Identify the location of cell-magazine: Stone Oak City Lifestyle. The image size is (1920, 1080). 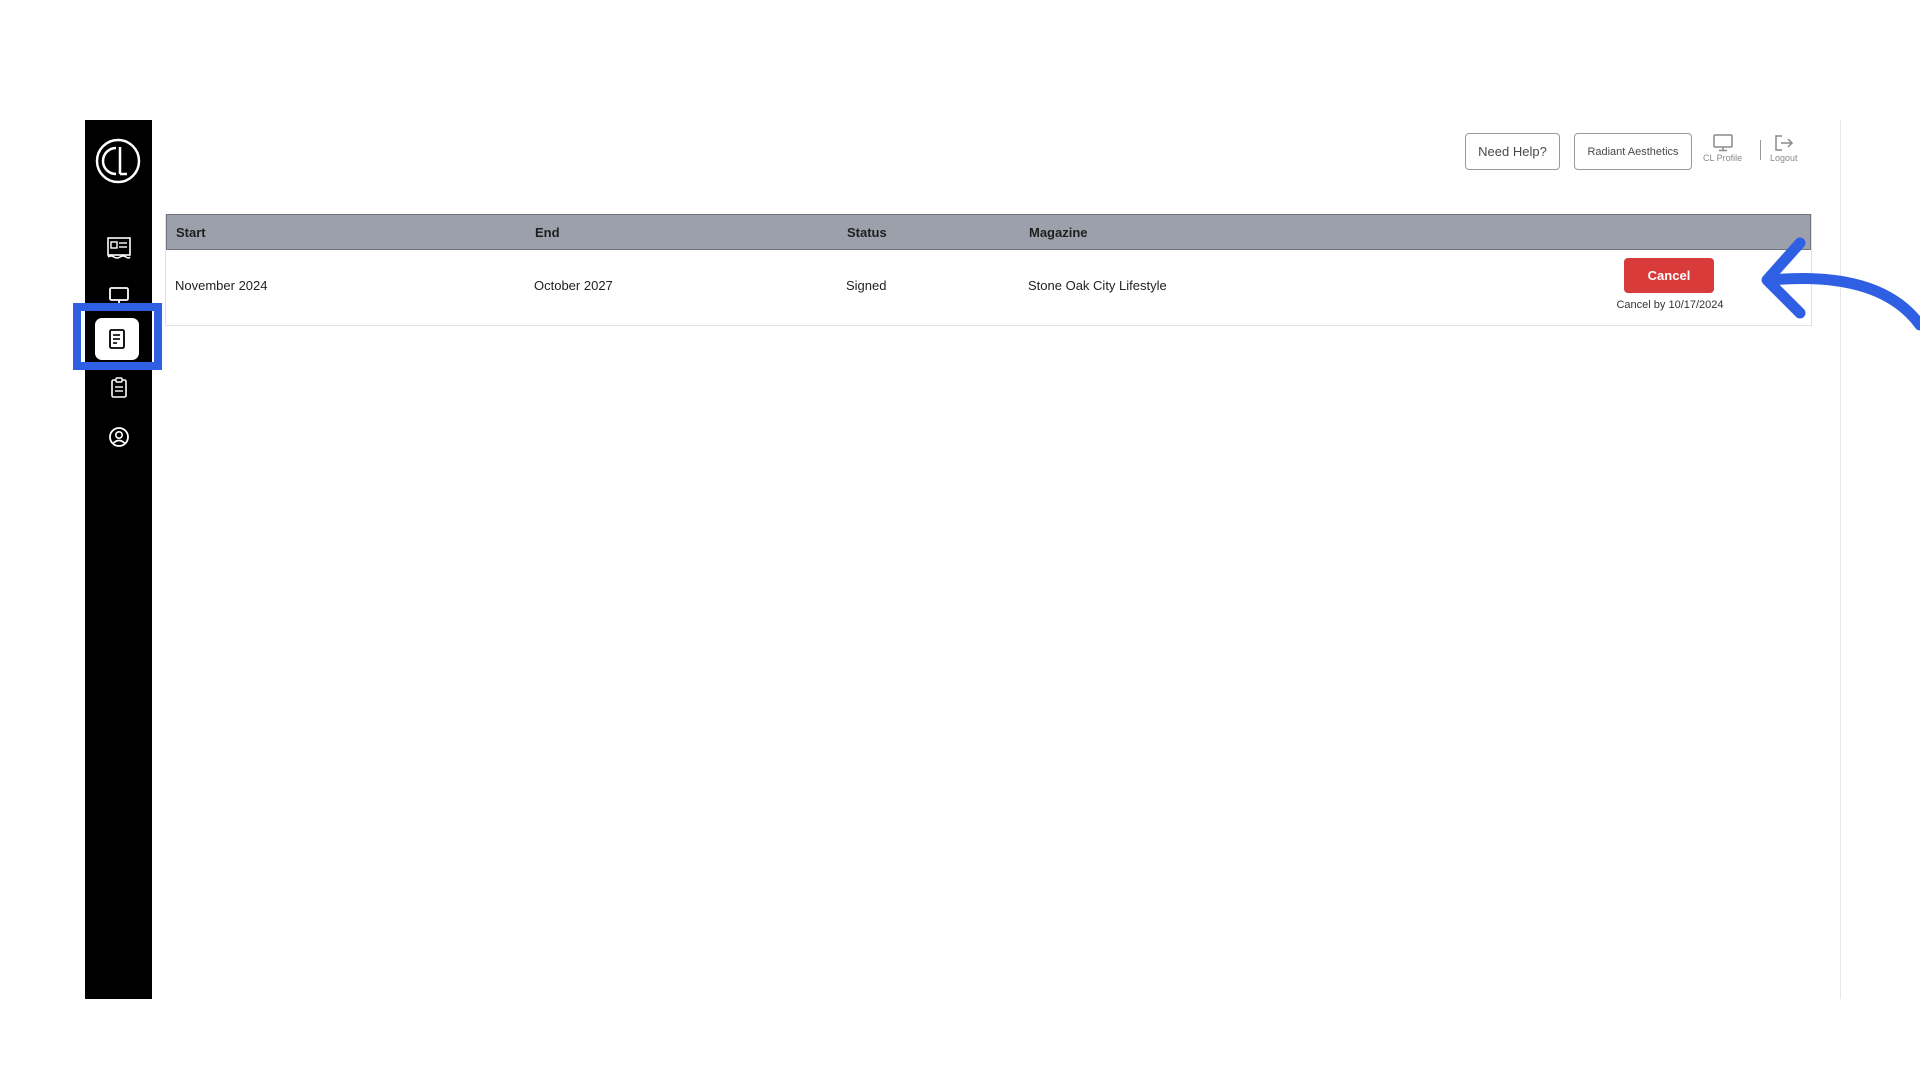
(1097, 285).